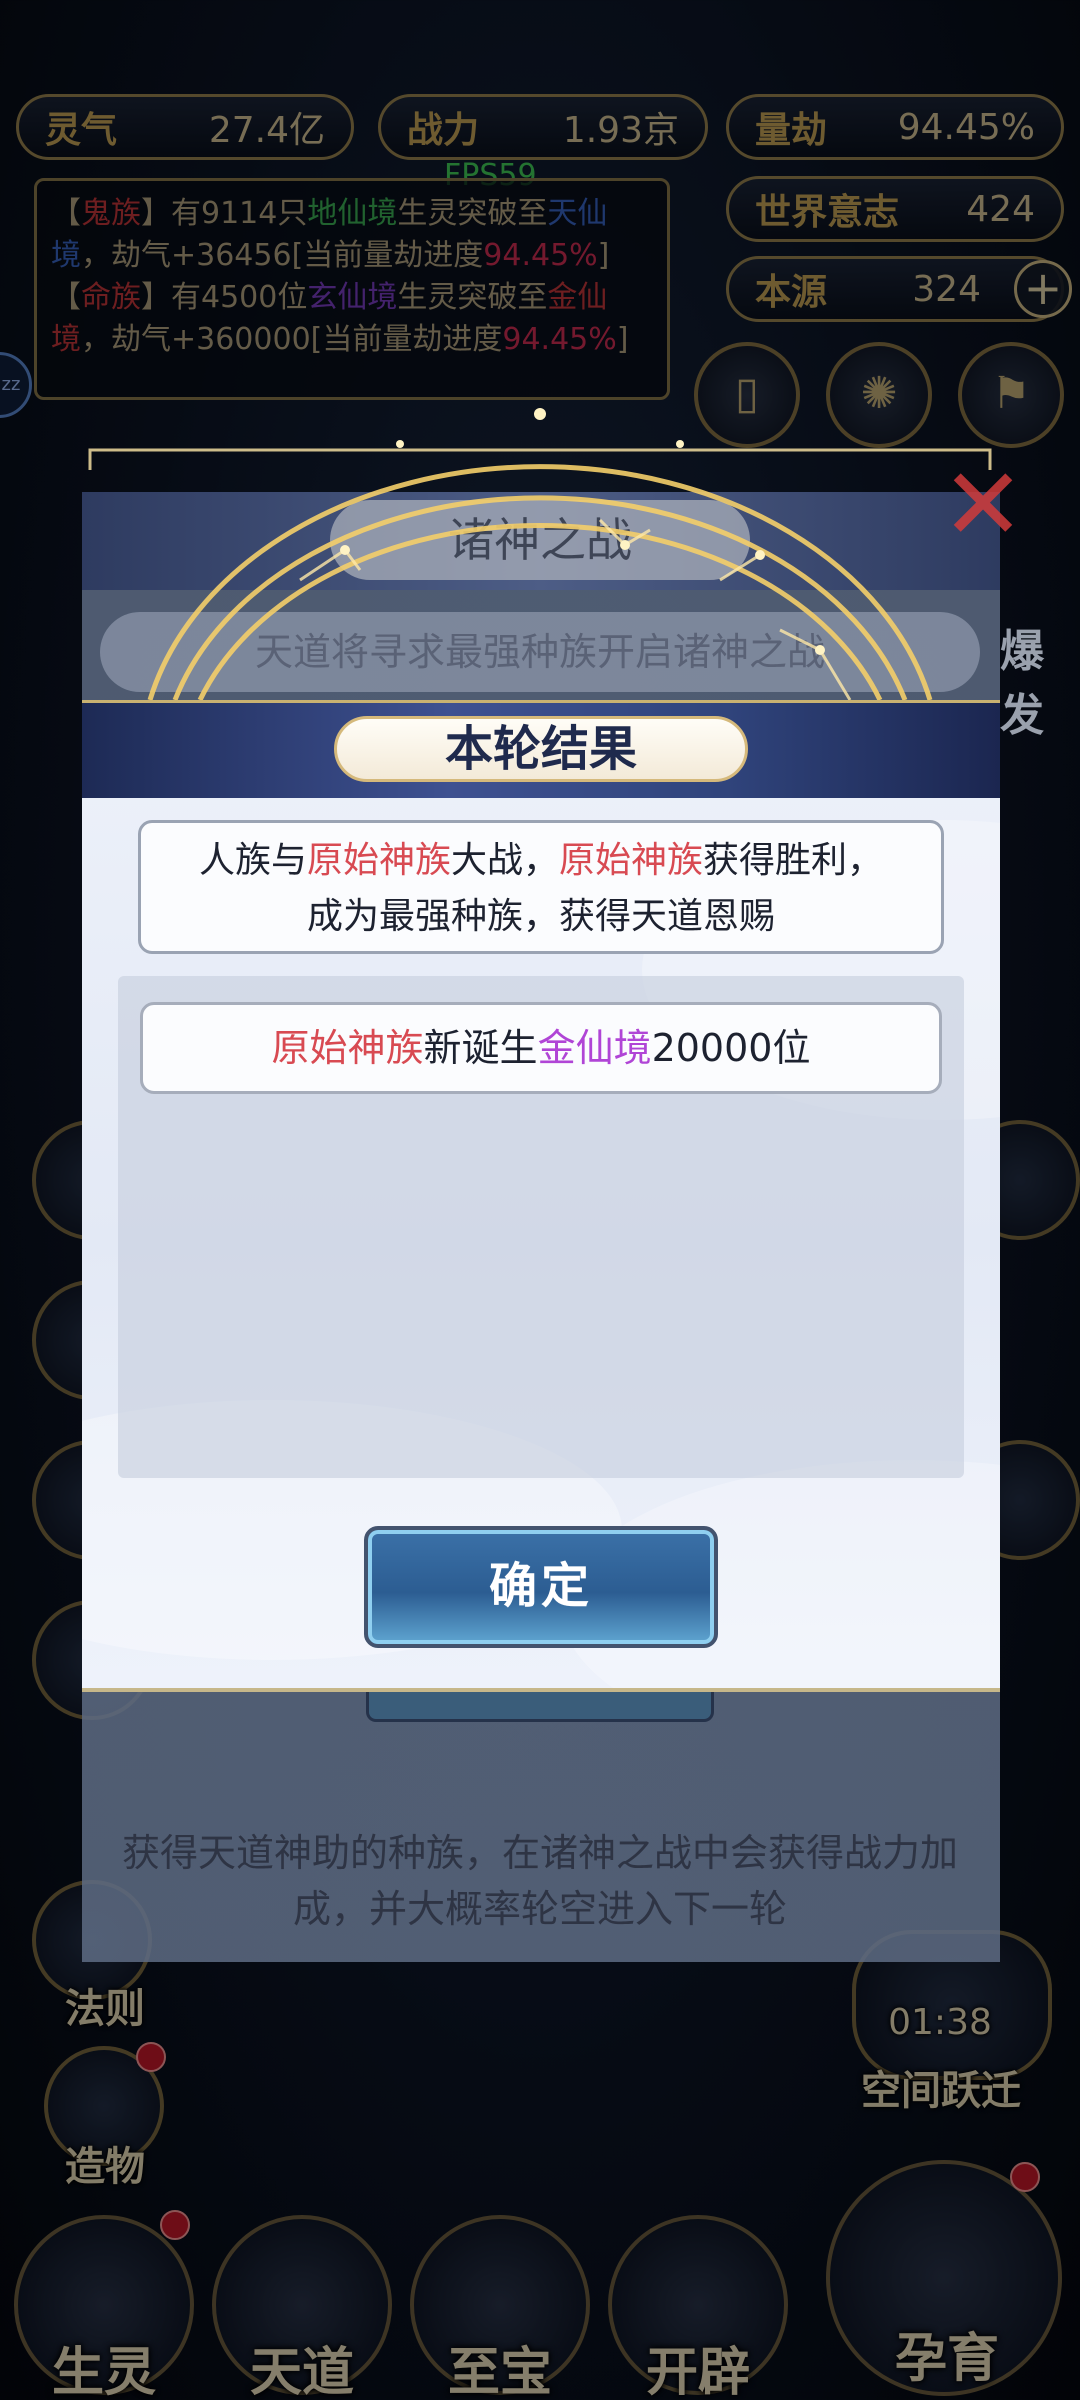  I want to click on modal-title: 本轮结果, so click(541, 749).